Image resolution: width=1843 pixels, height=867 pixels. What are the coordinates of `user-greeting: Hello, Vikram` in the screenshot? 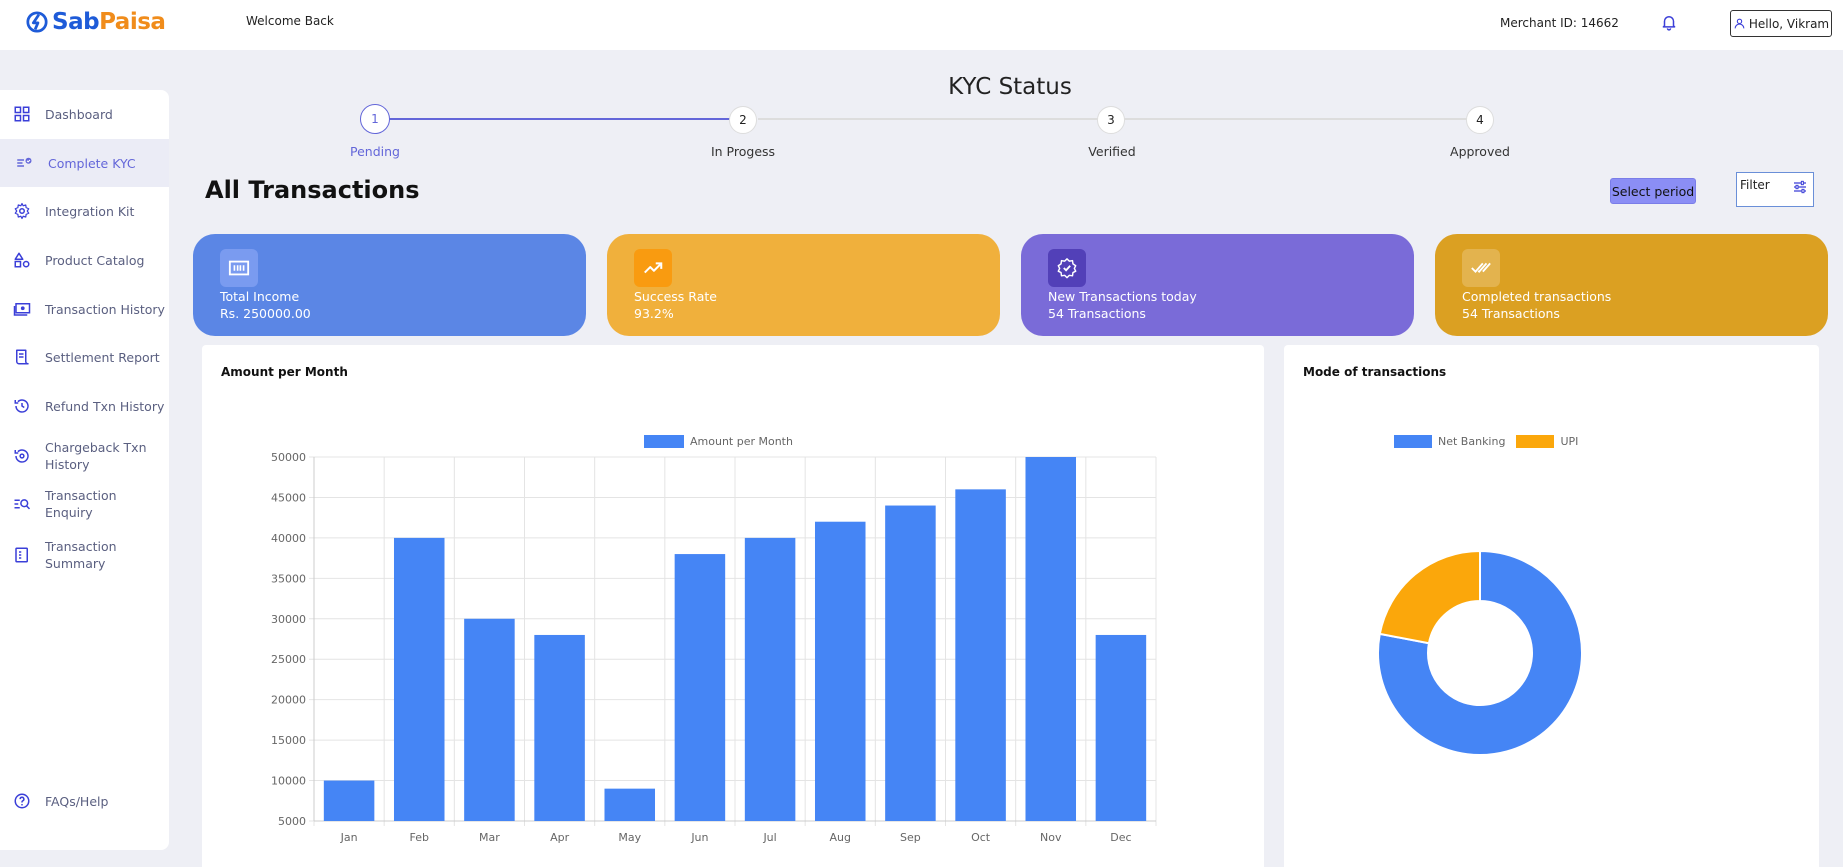 It's located at (1789, 23).